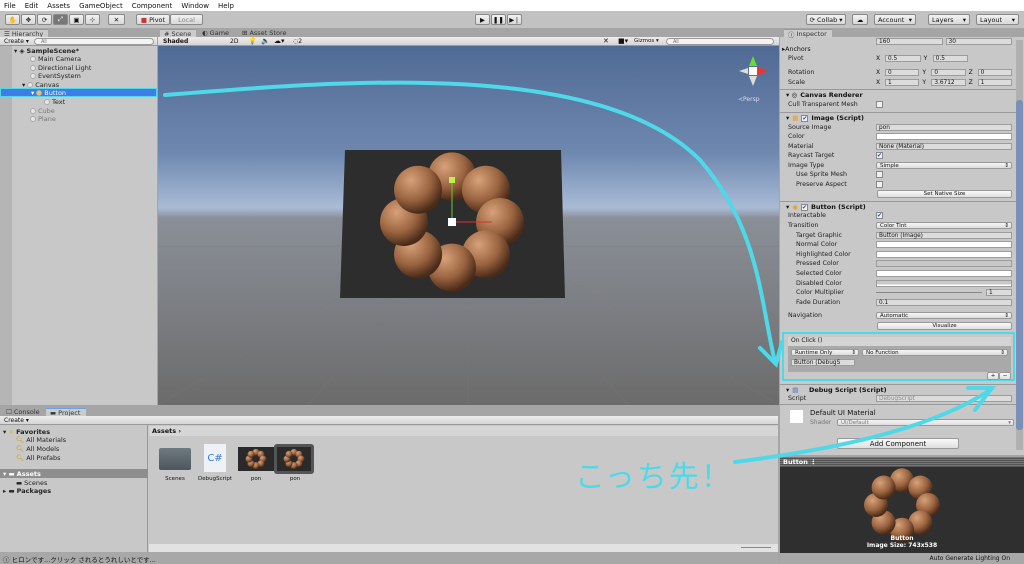  What do you see at coordinates (944, 225) in the screenshot?
I see `transition-dropdown: Color Tint ⇕` at bounding box center [944, 225].